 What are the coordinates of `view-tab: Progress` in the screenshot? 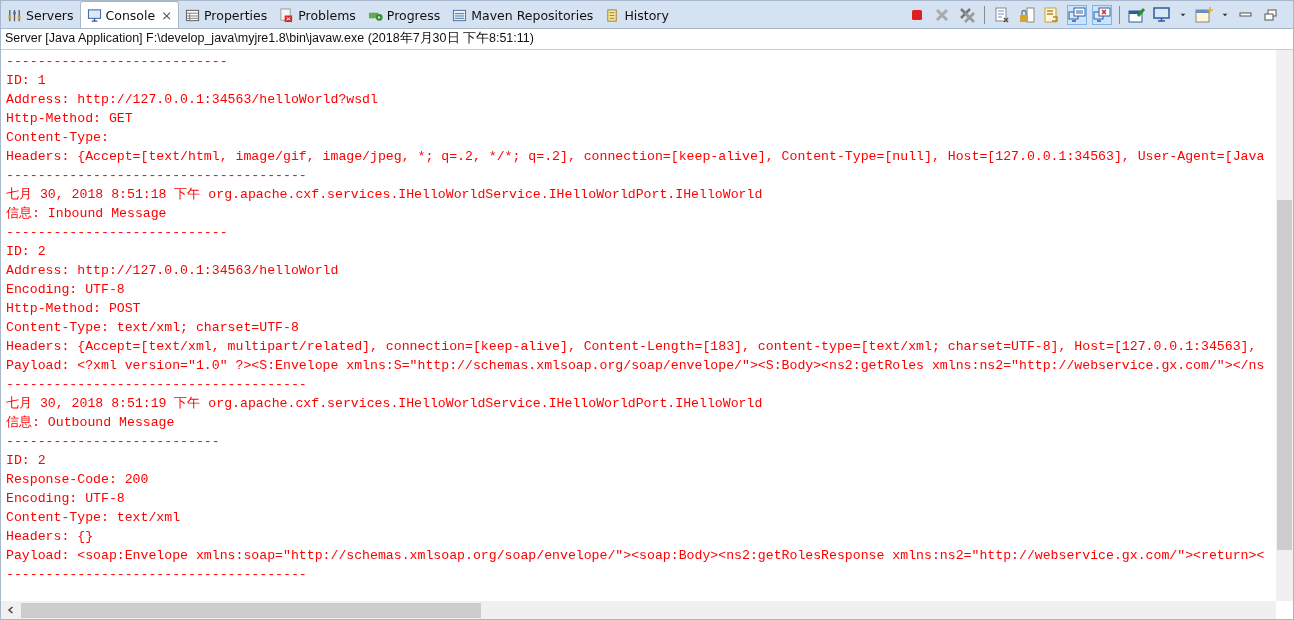 It's located at (404, 15).